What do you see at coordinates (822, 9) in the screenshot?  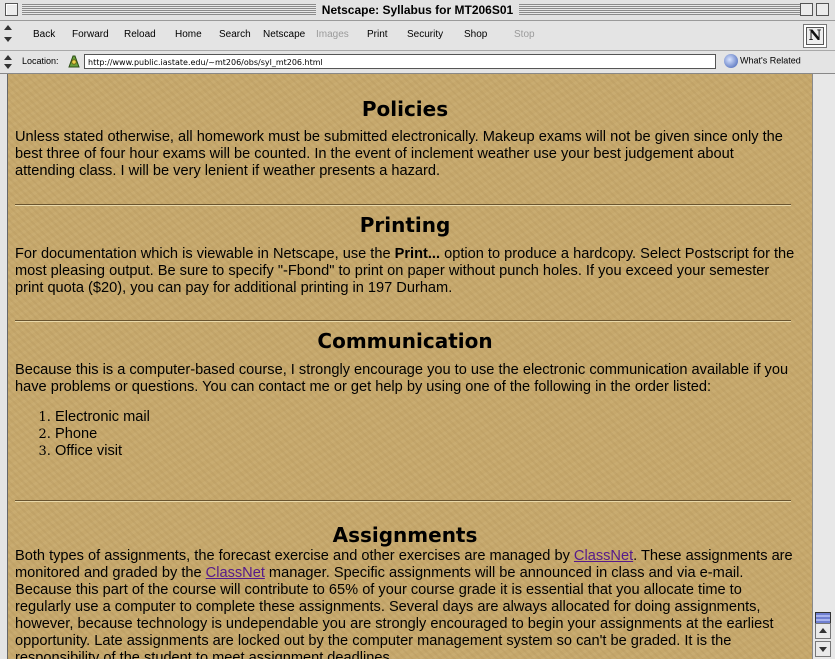 I see `collapse-box` at bounding box center [822, 9].